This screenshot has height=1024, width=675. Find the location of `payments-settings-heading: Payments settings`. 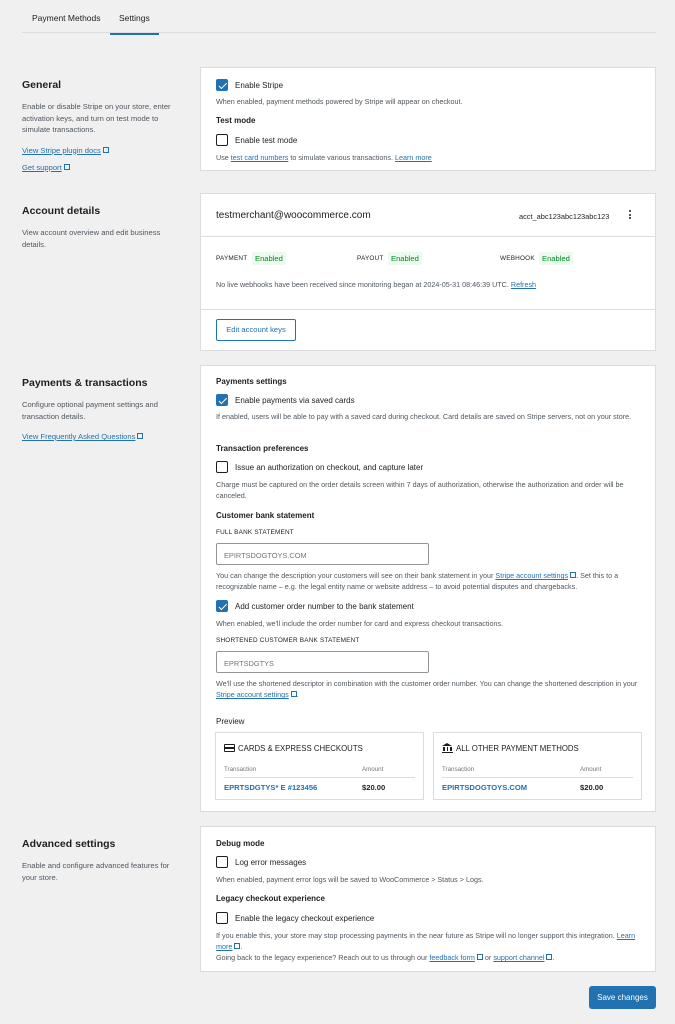

payments-settings-heading: Payments settings is located at coordinates (251, 381).